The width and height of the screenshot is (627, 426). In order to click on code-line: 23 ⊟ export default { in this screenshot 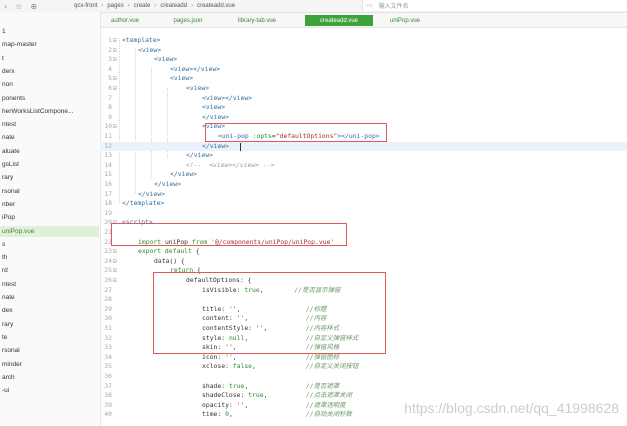, I will do `click(363, 251)`.